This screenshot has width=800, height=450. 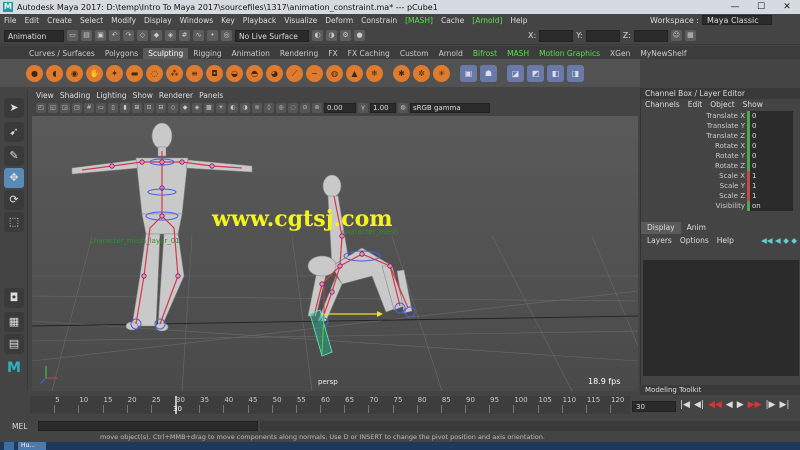 I want to click on rotate-tool-icon: ⟳, so click(x=14, y=200).